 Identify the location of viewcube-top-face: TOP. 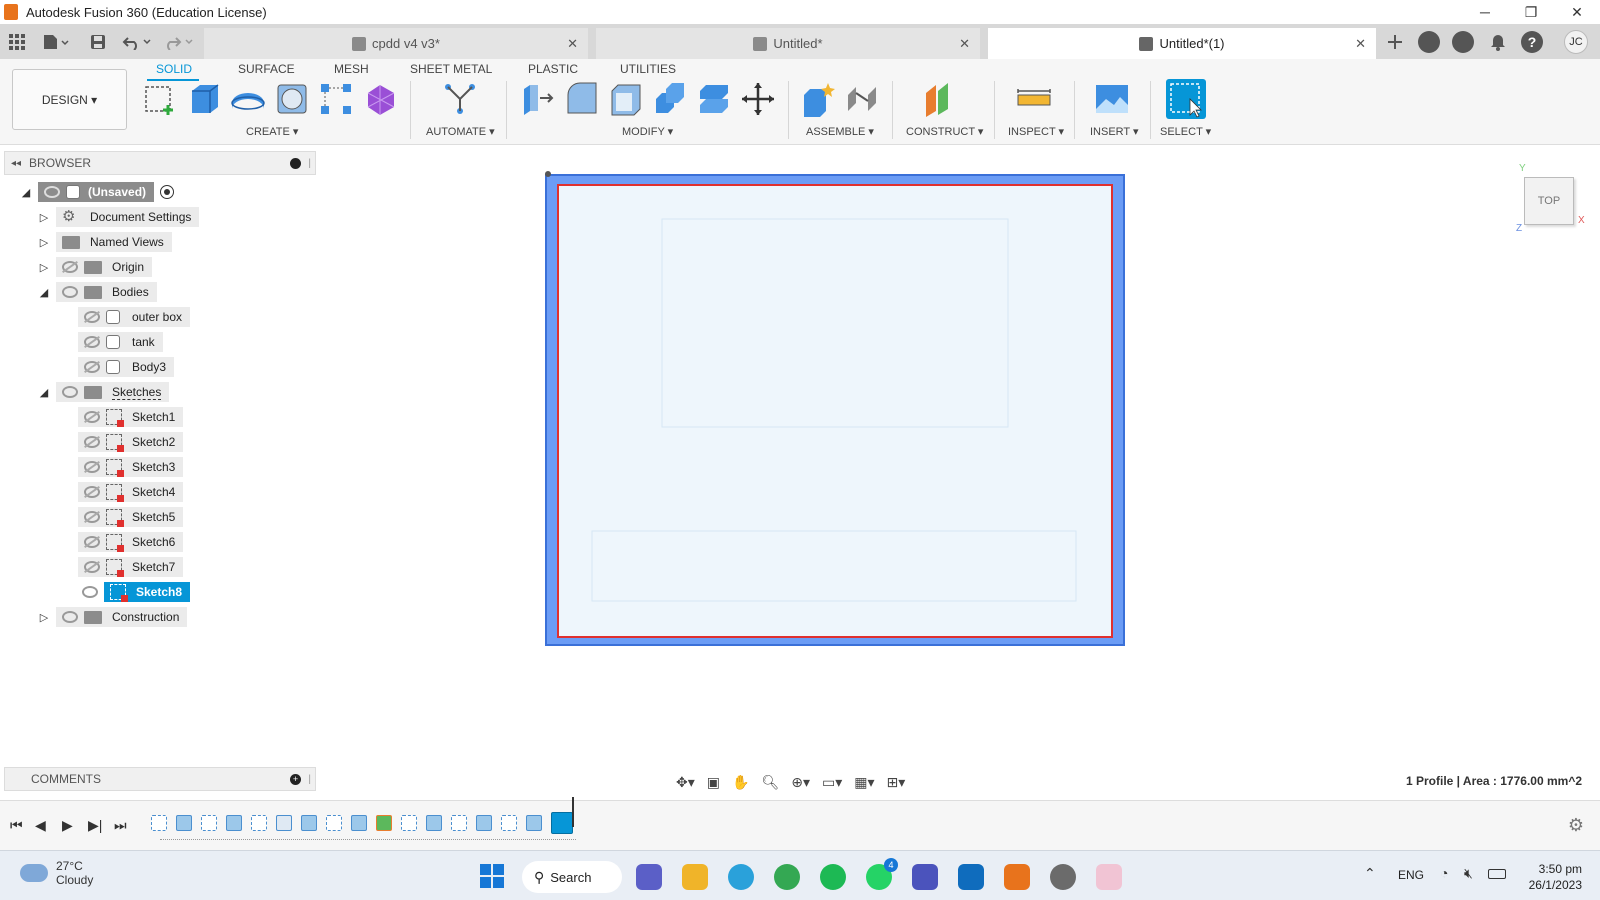
(1549, 201).